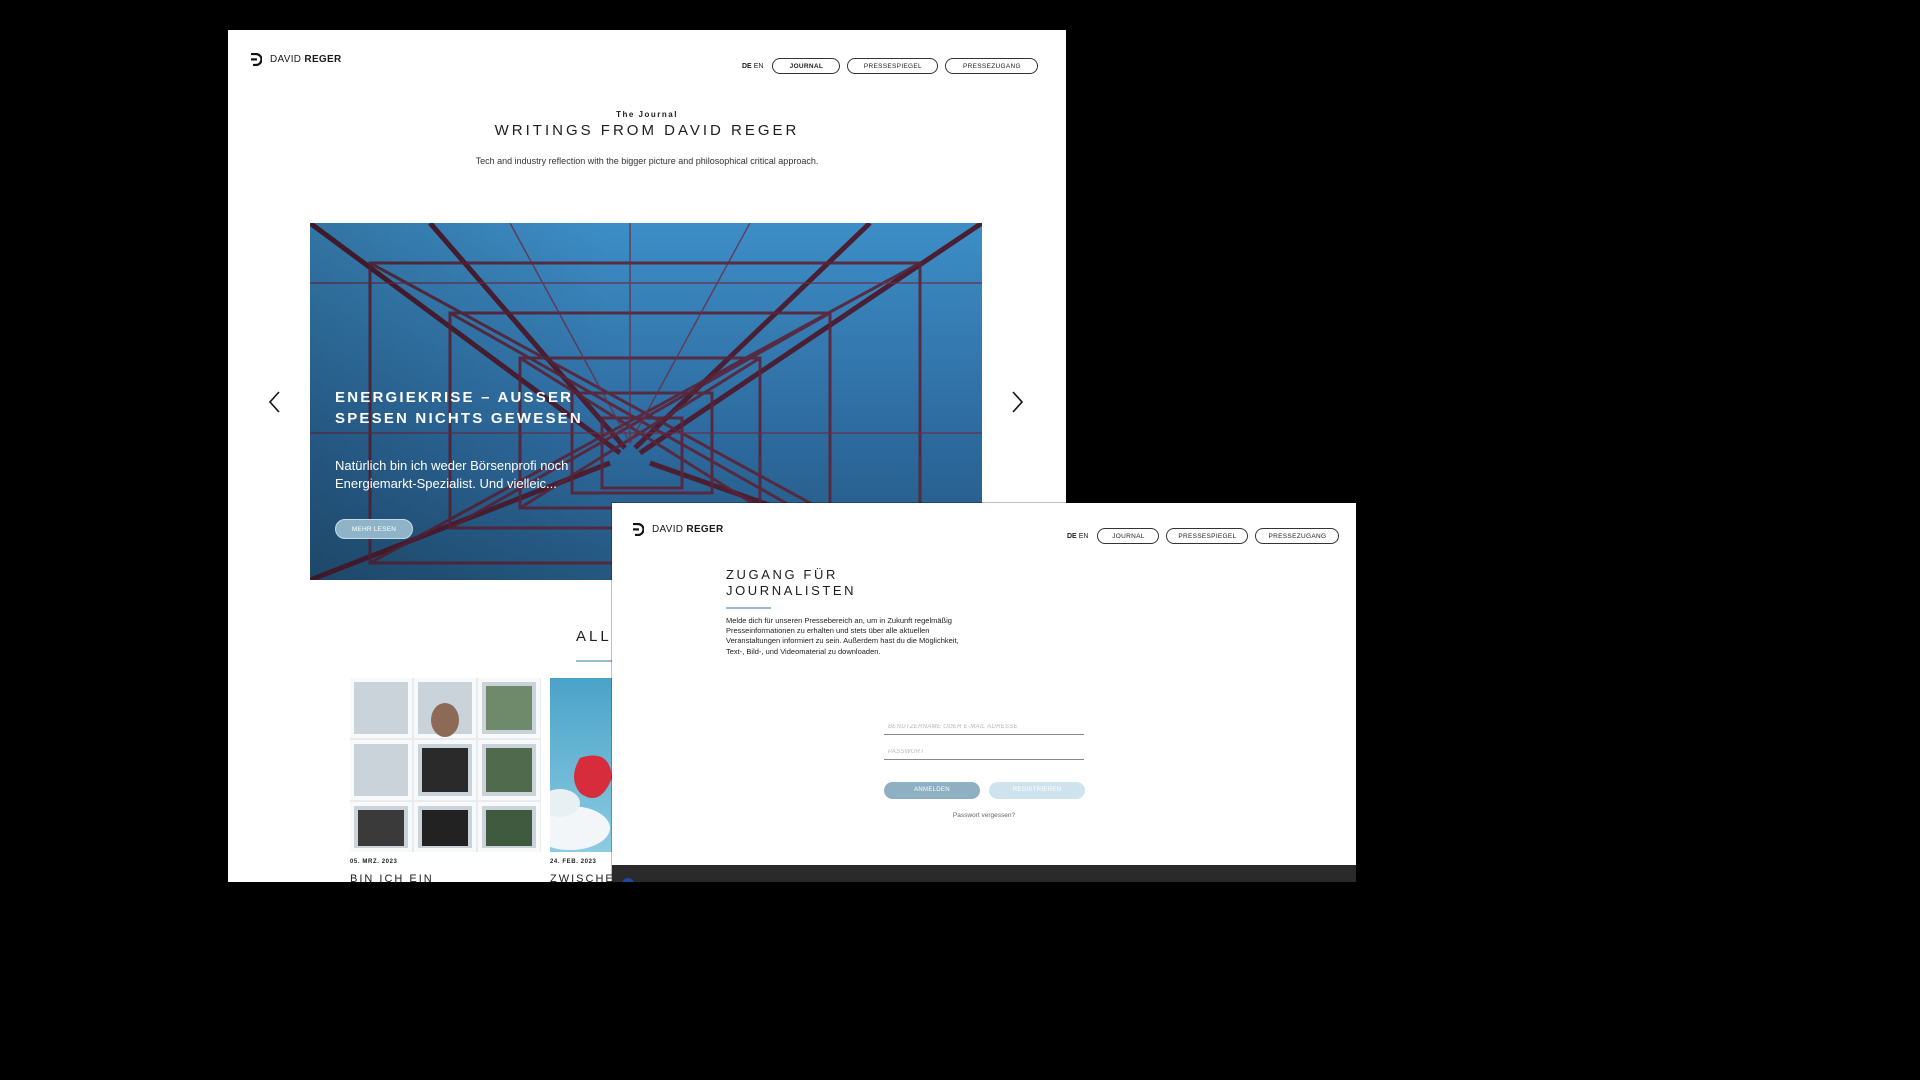  Describe the element at coordinates (628, 880) in the screenshot. I see `chat-widget-icon` at that location.